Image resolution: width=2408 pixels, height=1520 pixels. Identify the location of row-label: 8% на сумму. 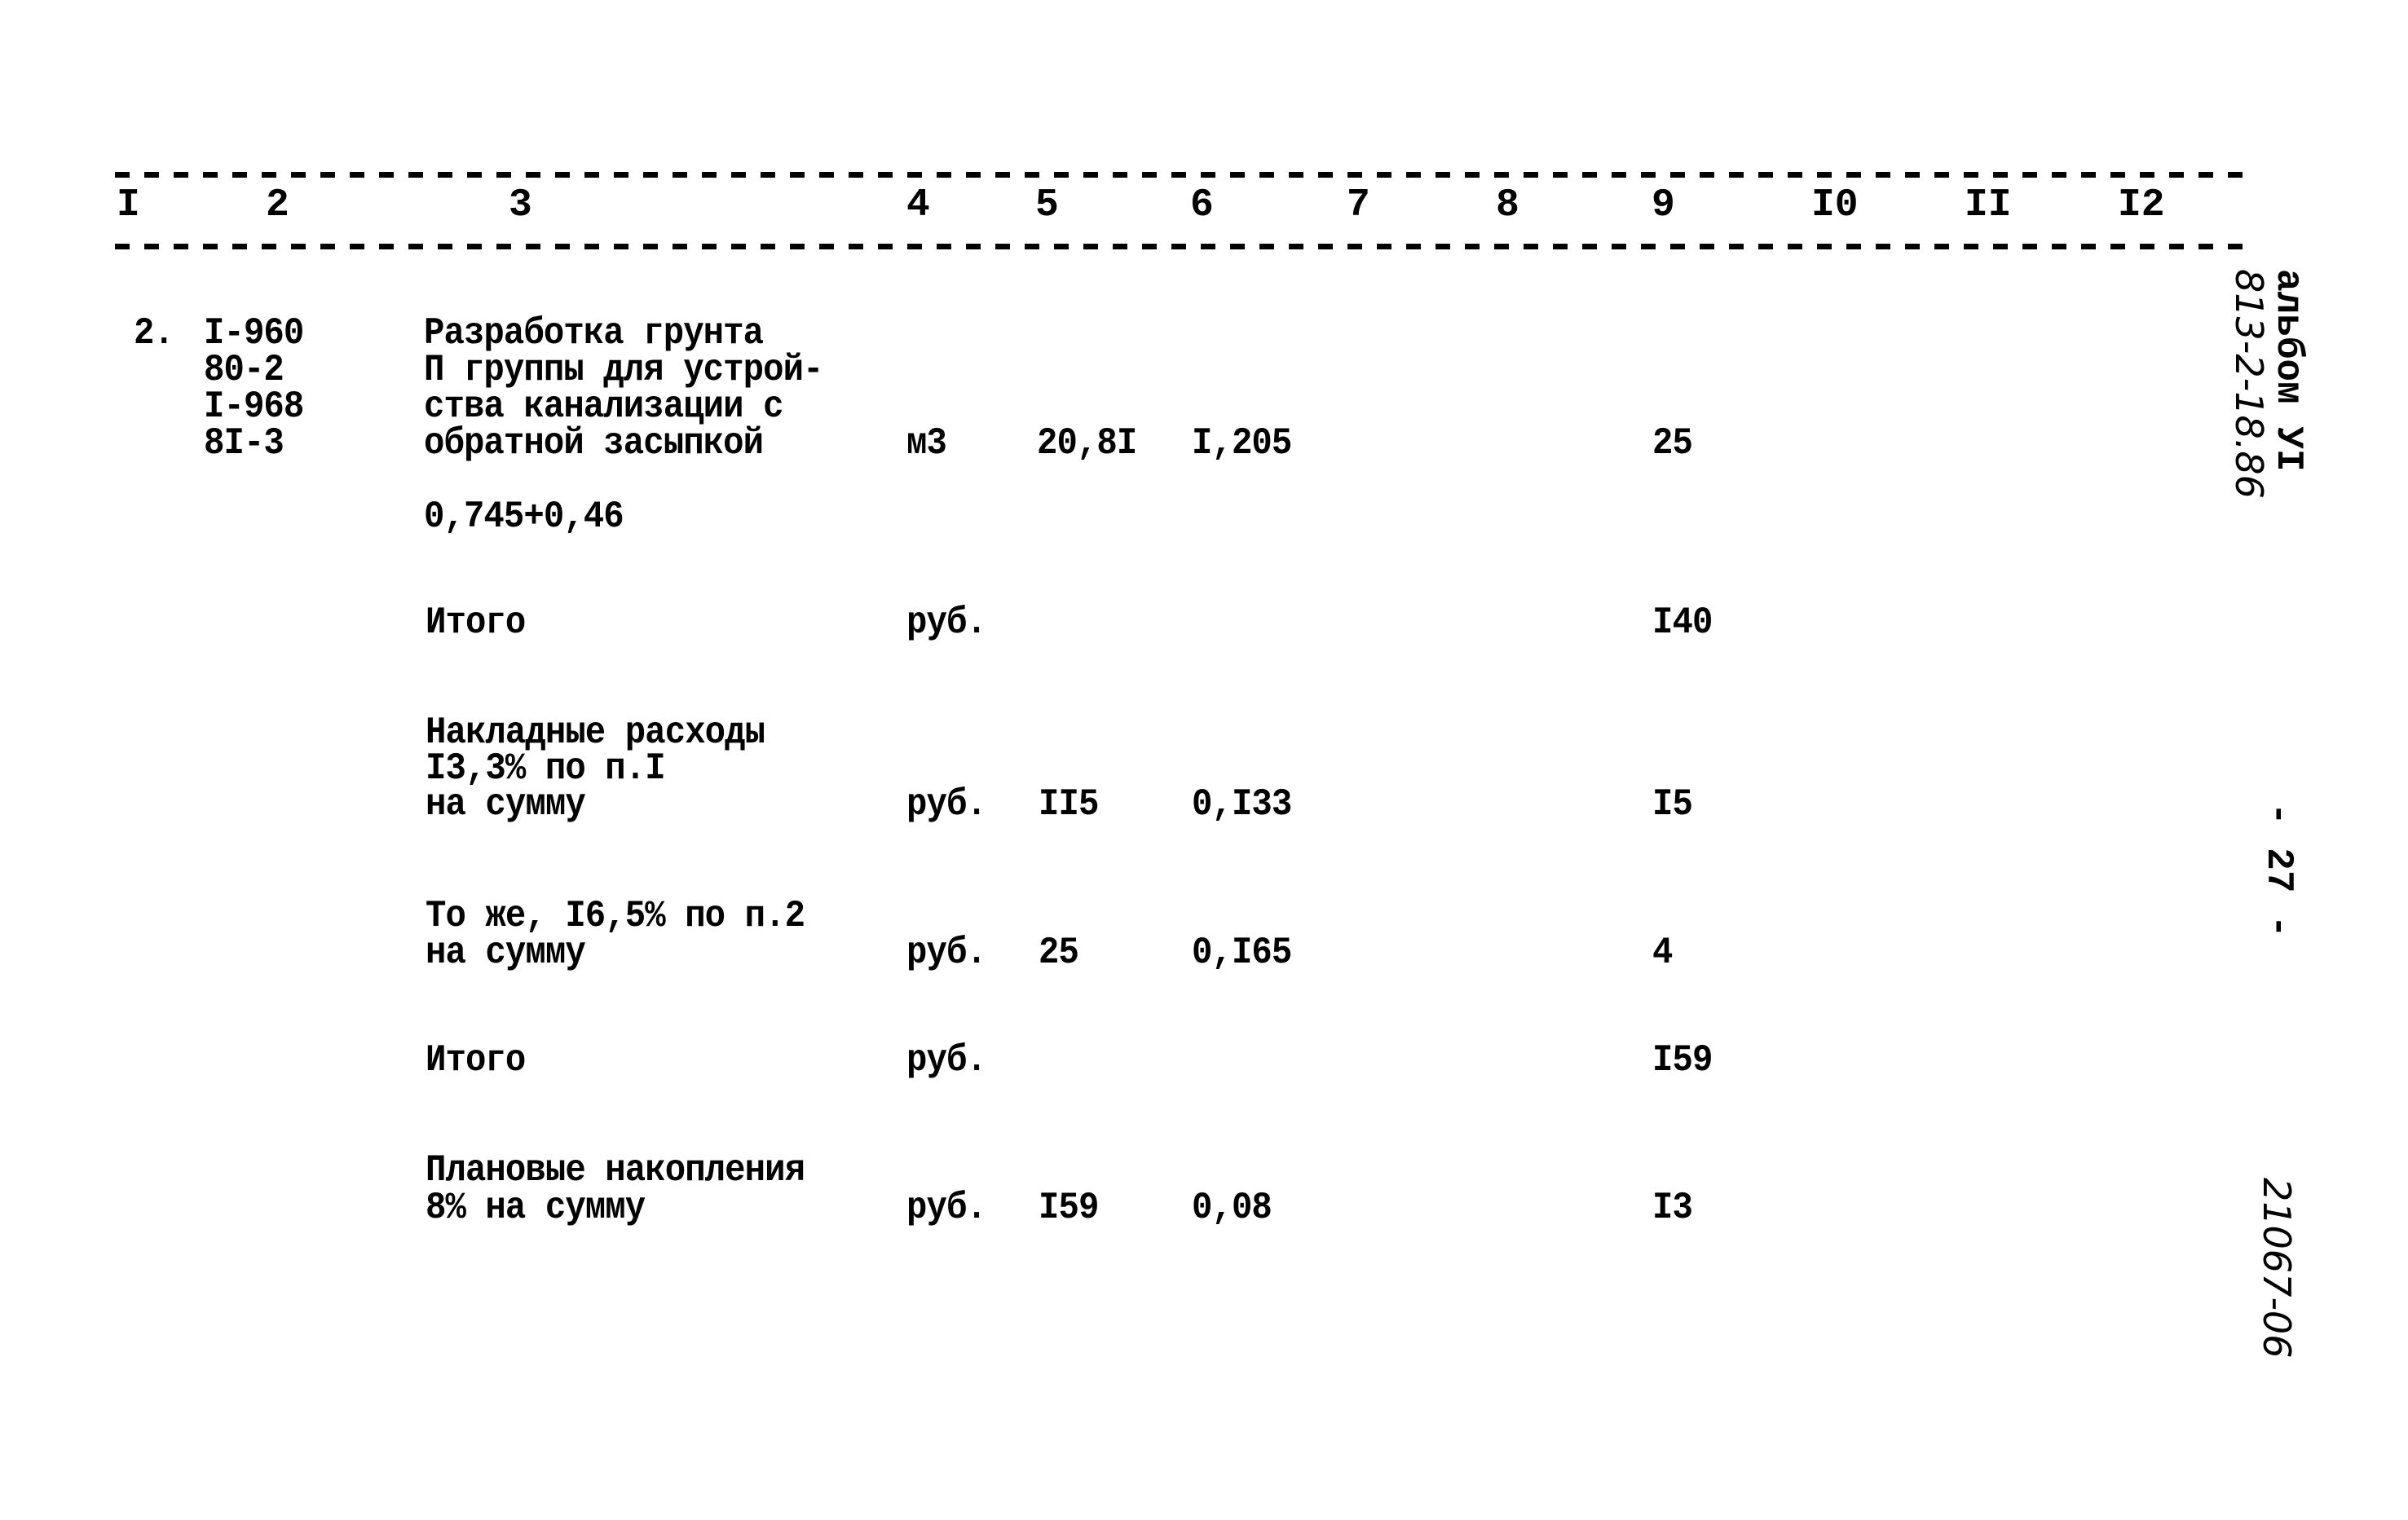
(536, 1208).